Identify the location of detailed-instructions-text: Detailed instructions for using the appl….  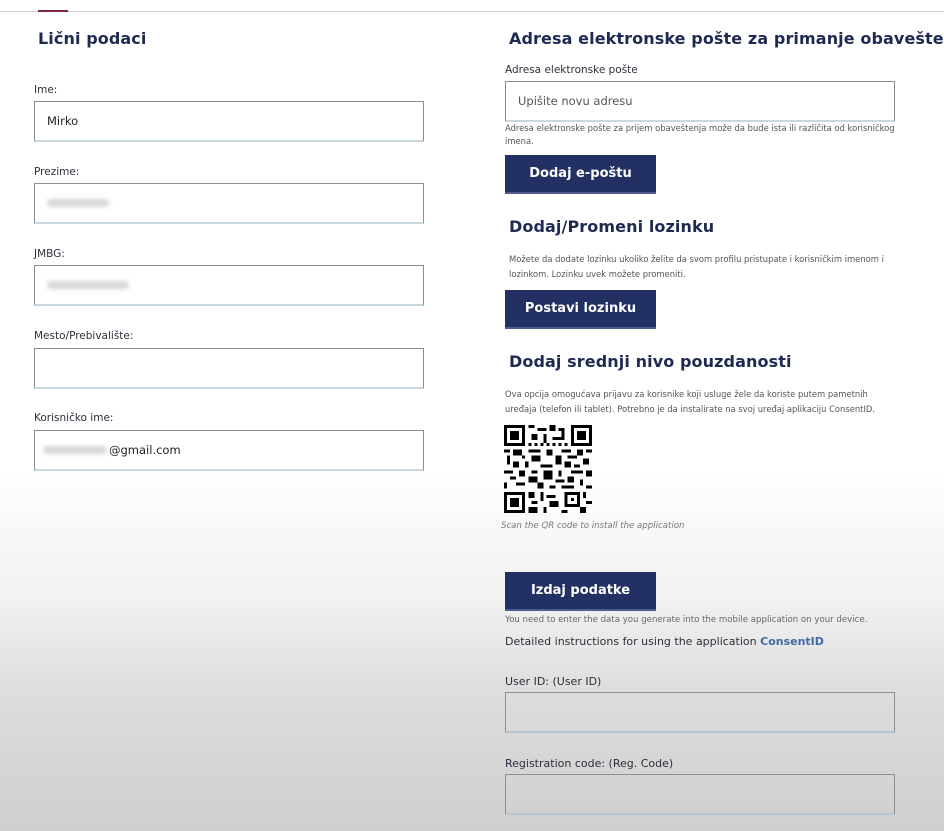
(633, 641).